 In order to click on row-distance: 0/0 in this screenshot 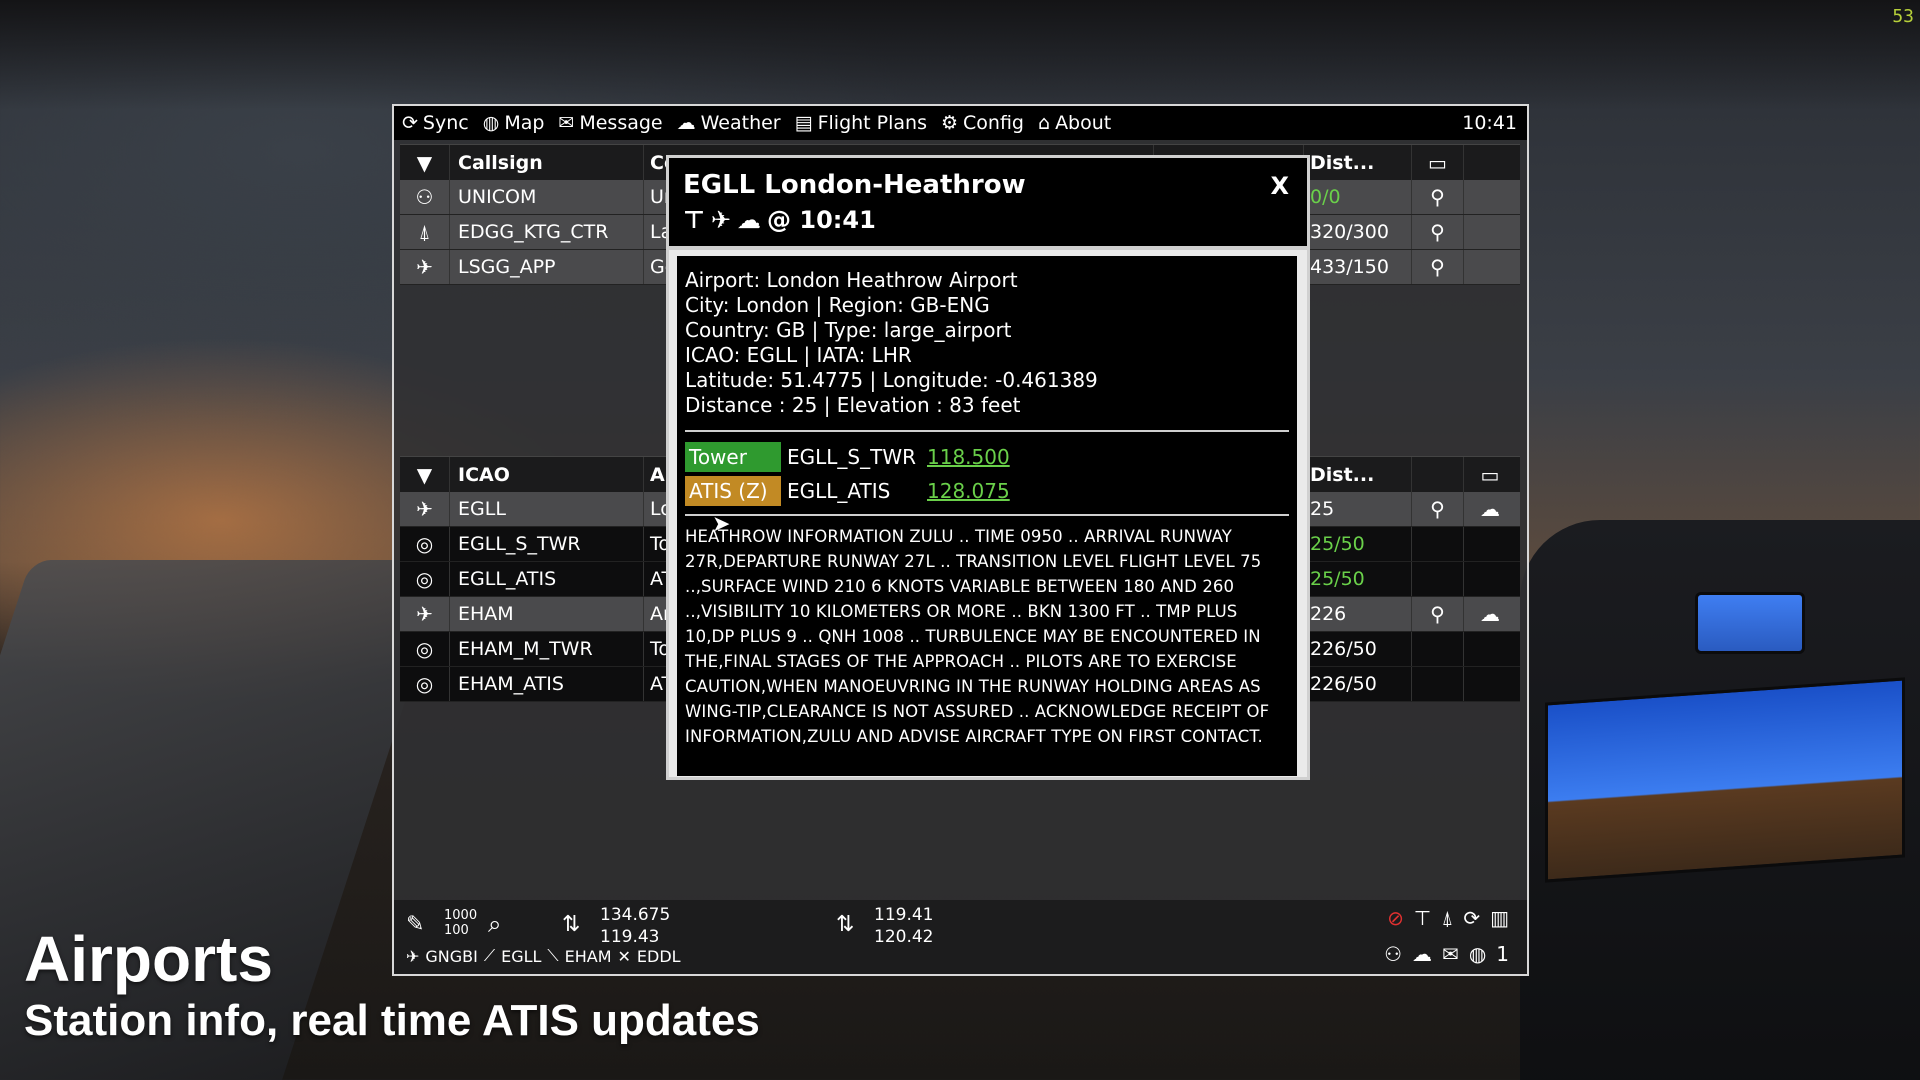, I will do `click(1358, 197)`.